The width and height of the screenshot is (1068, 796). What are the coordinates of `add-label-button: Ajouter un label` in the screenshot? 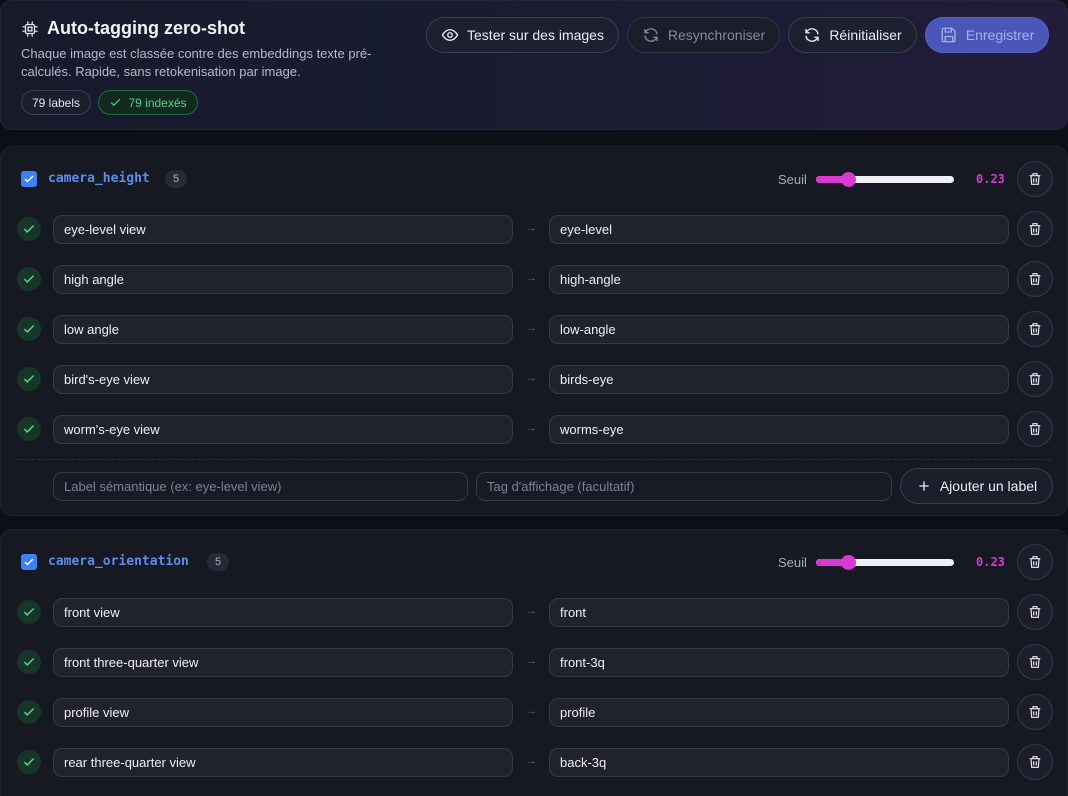 It's located at (976, 486).